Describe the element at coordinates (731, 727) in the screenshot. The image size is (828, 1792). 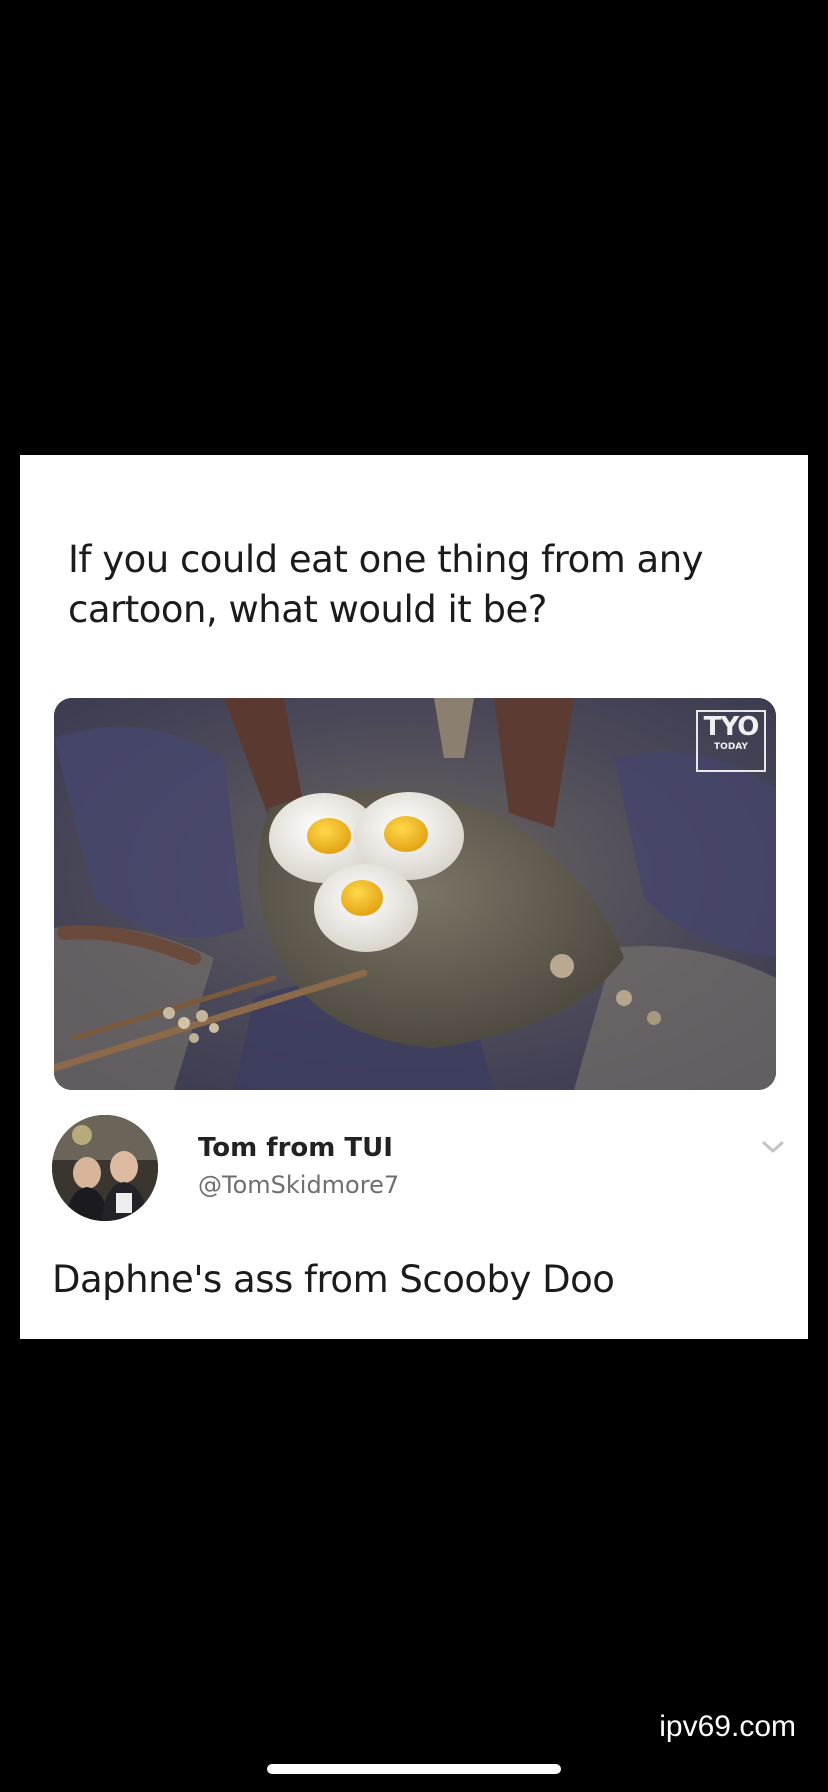
I see `logo-big-text: TYO` at that location.